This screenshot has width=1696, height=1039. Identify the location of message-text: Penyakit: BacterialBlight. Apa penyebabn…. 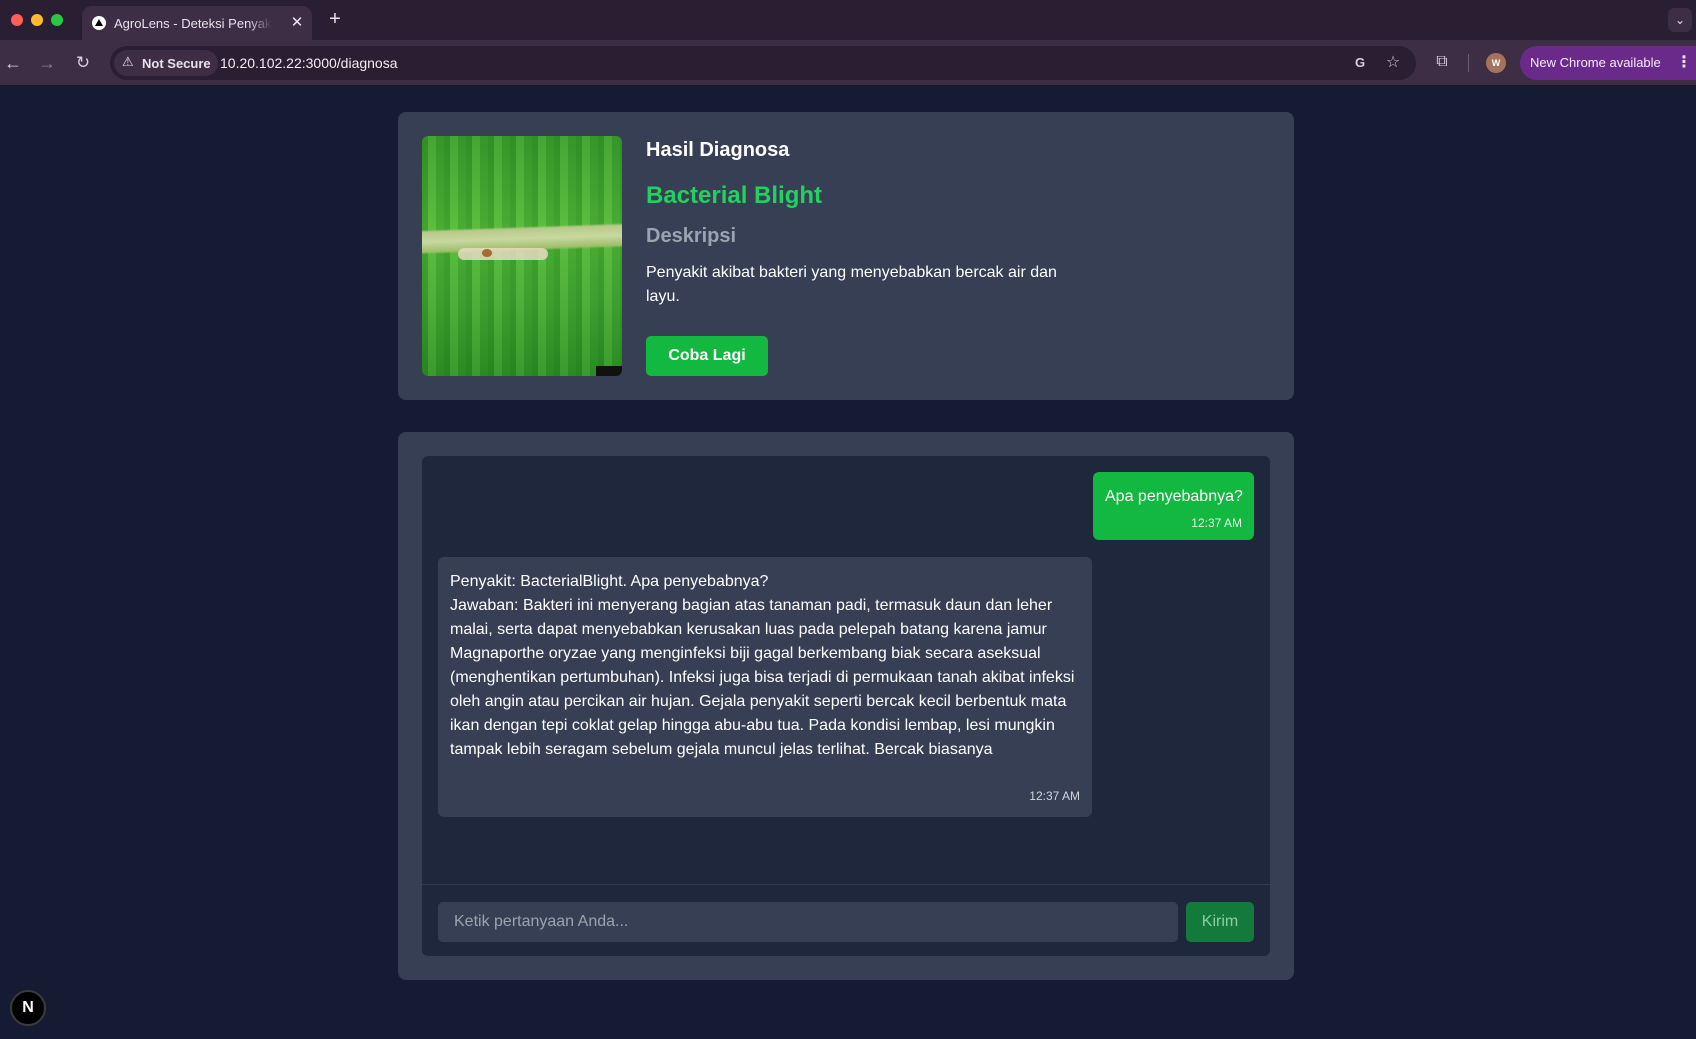
(762, 665).